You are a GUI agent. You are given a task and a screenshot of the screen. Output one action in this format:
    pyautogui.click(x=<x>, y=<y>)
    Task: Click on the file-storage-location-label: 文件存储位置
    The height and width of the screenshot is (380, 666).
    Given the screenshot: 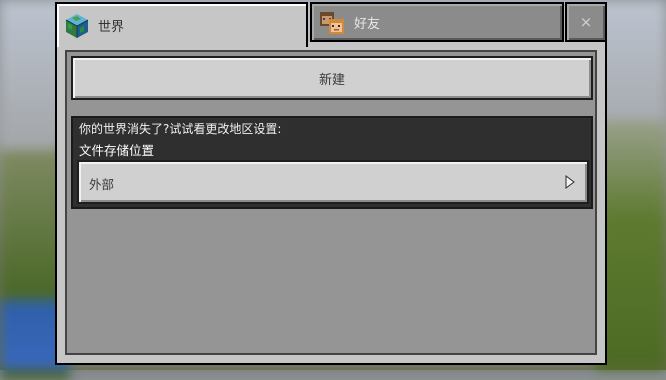 What is the action you would take?
    pyautogui.click(x=117, y=150)
    